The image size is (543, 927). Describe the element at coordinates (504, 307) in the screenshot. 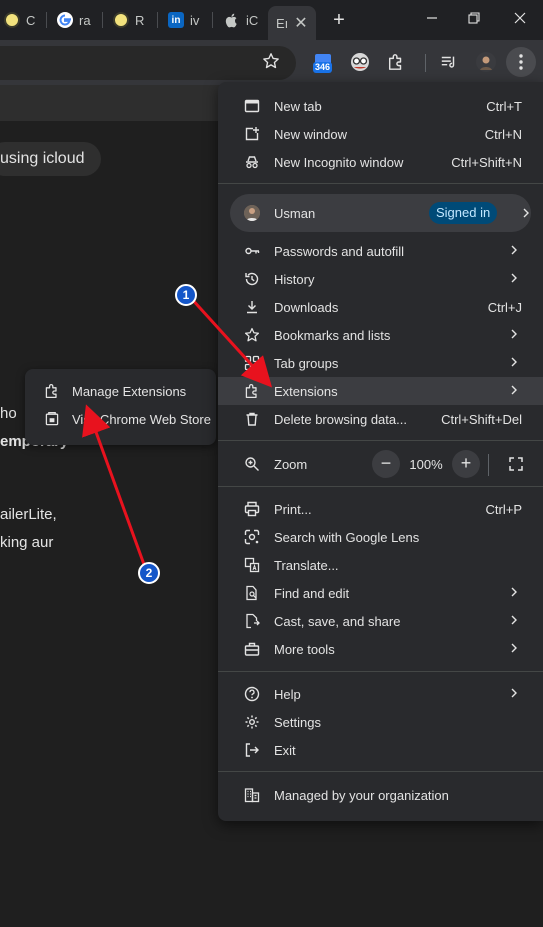

I see `menu-shortcut: Ctrl+J` at that location.